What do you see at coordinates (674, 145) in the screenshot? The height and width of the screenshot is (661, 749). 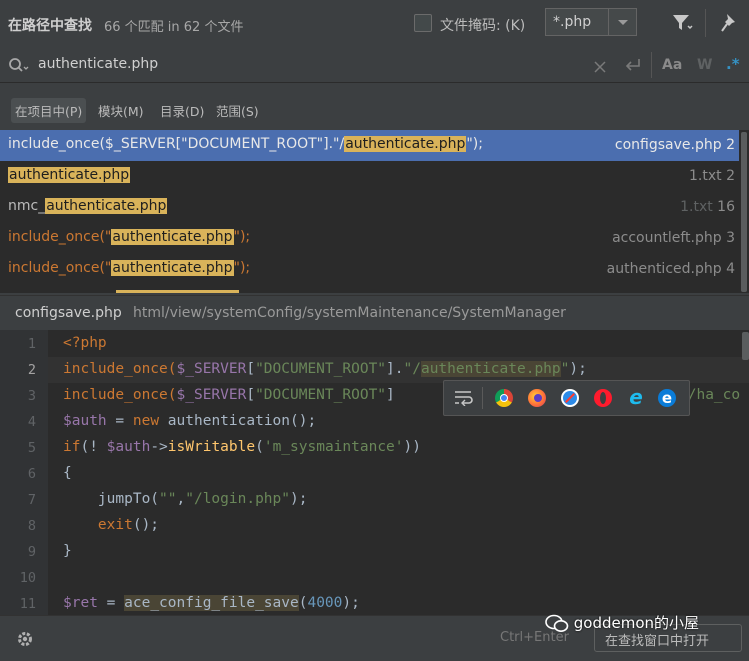 I see `result-file: configsave.php 2` at bounding box center [674, 145].